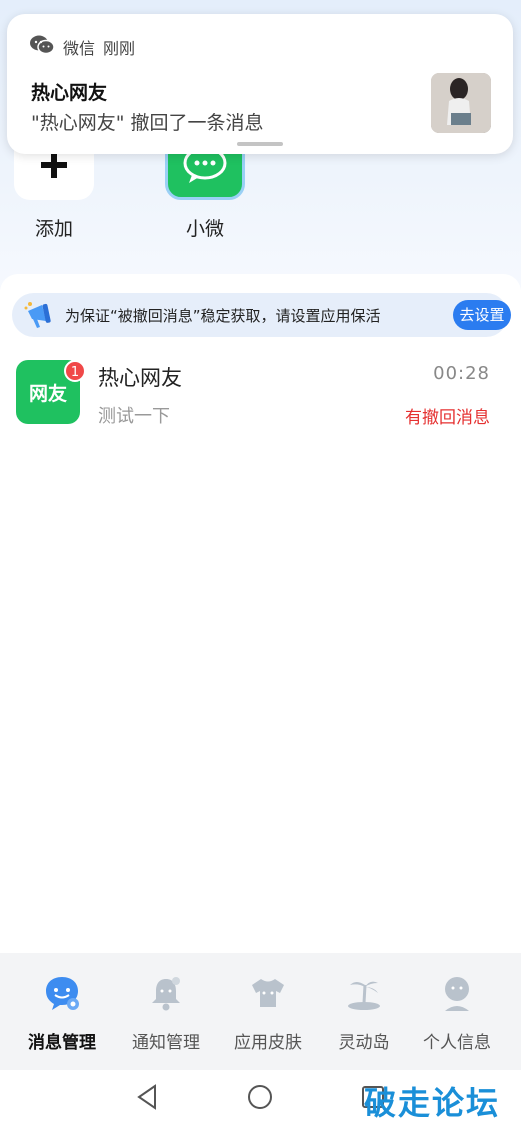 This screenshot has height=1122, width=521. What do you see at coordinates (260, 144) in the screenshot?
I see `notification-drag-handle` at bounding box center [260, 144].